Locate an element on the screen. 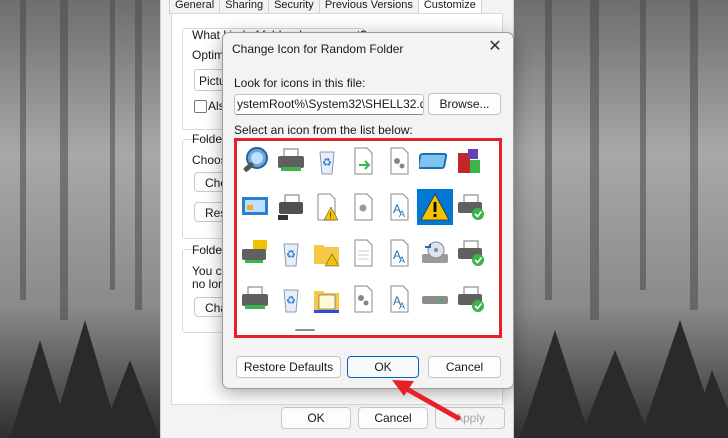 This screenshot has height=438, width=728. search-globe-icon is located at coordinates (255, 161).